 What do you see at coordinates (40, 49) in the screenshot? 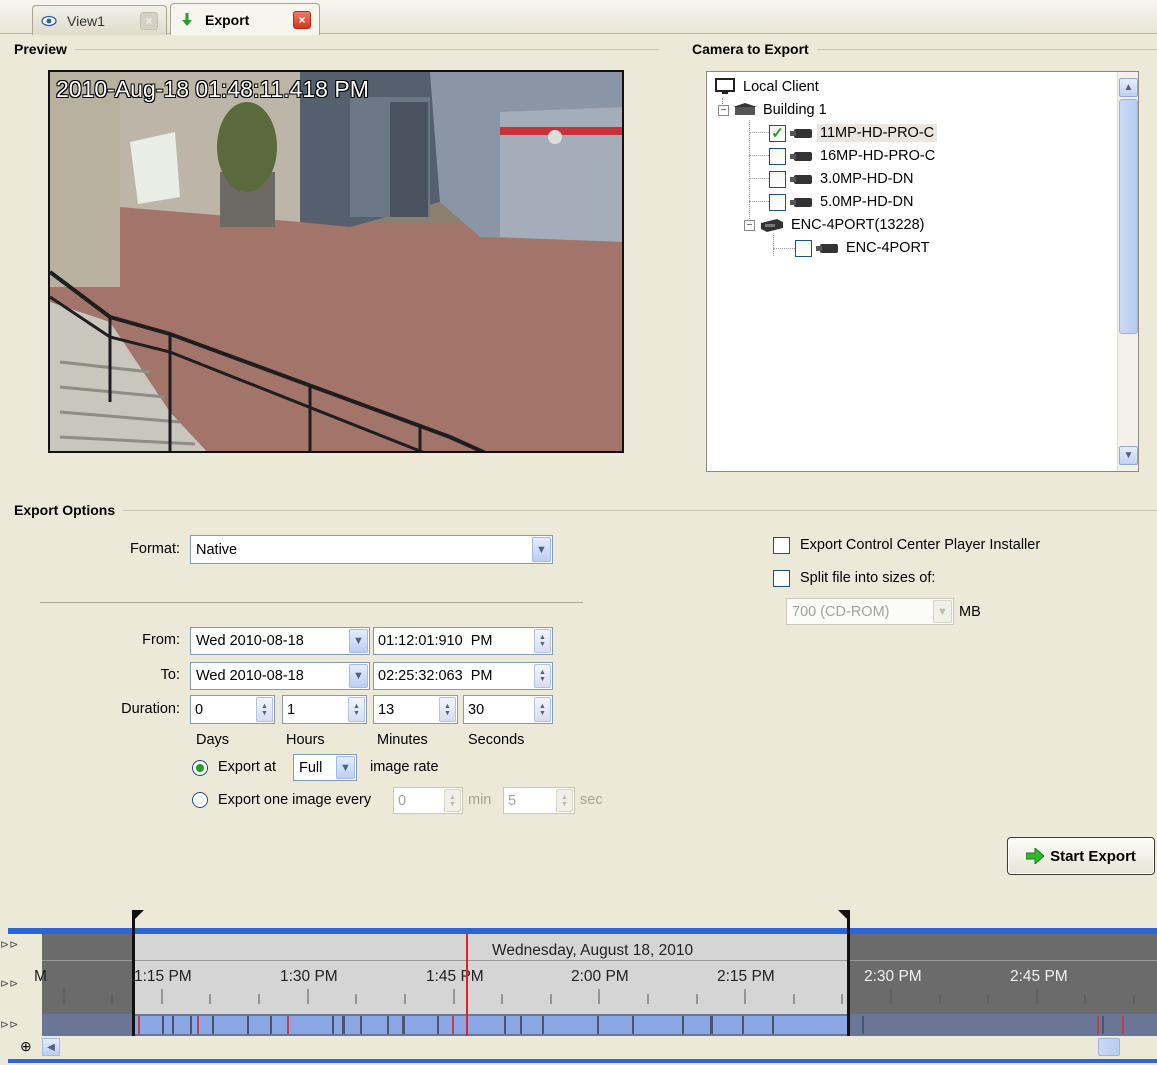
I see `preview-header: Preview` at bounding box center [40, 49].